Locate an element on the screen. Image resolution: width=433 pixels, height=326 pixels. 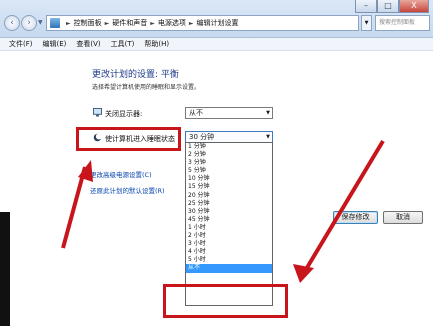
forward-icon: › is located at coordinates (29, 23).